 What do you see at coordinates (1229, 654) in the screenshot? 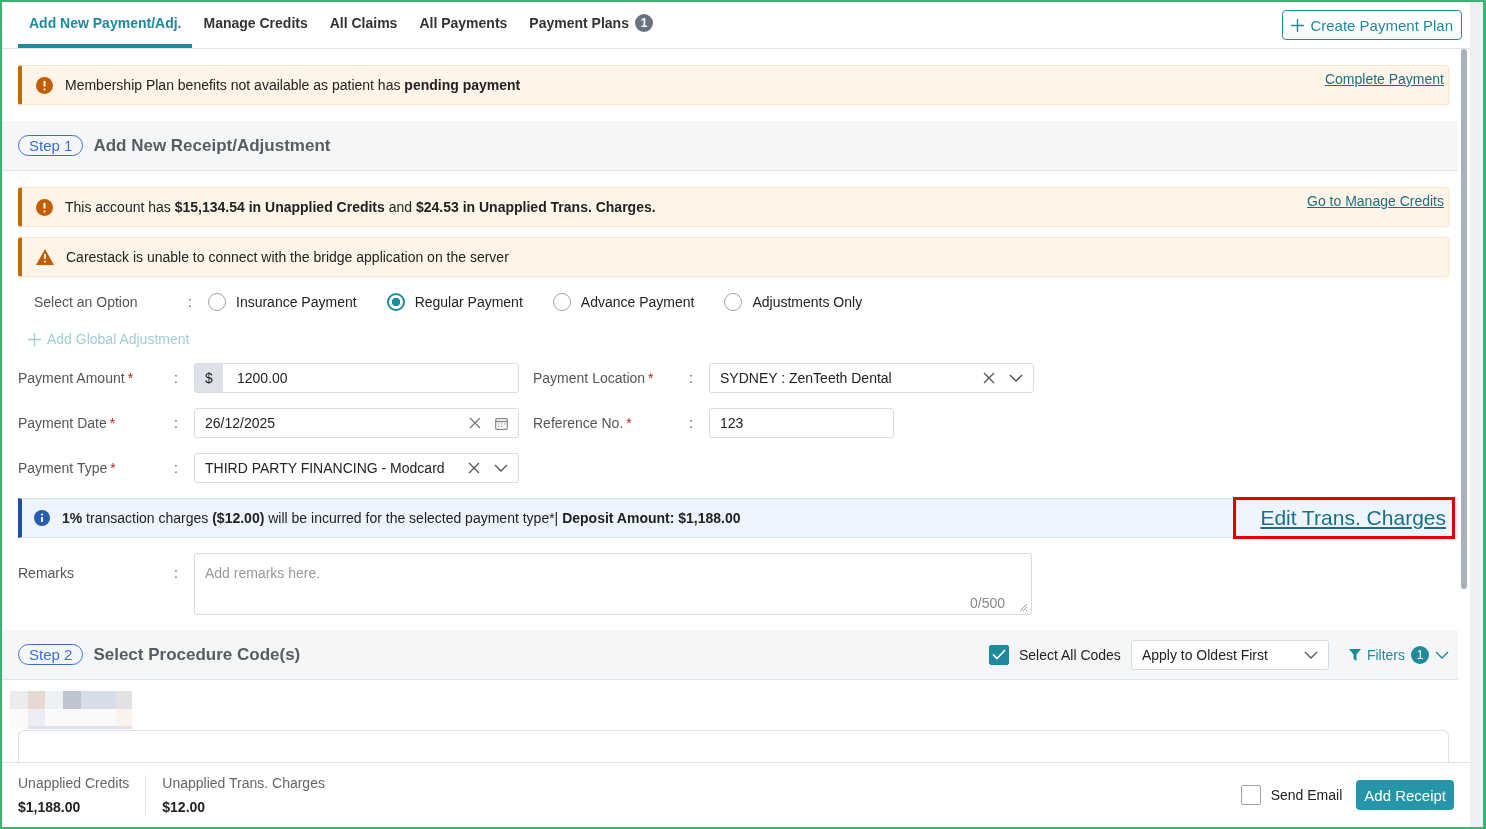
I see `apply-order-select: Apply to Oldest First` at bounding box center [1229, 654].